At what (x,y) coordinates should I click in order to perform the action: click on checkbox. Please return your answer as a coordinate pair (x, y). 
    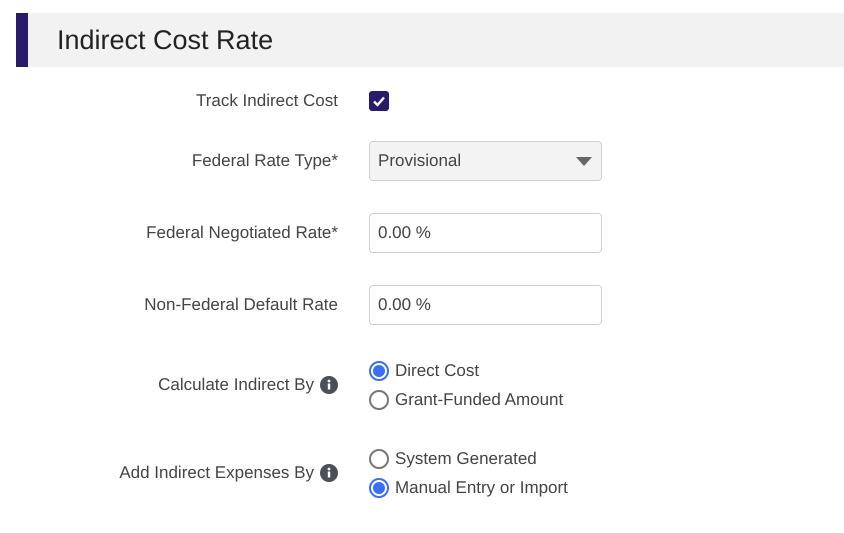
    Looking at the image, I should click on (379, 101).